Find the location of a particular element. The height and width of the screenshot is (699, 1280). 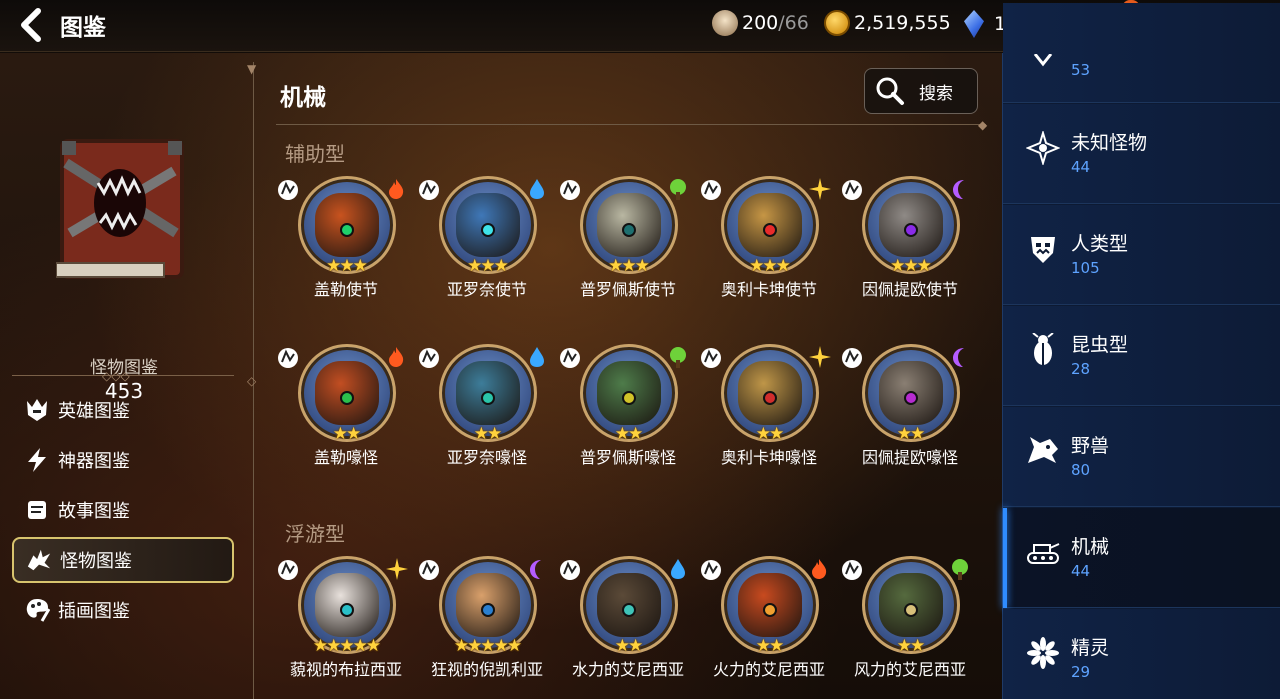

nav-label: 英雄图鉴 is located at coordinates (94, 411).